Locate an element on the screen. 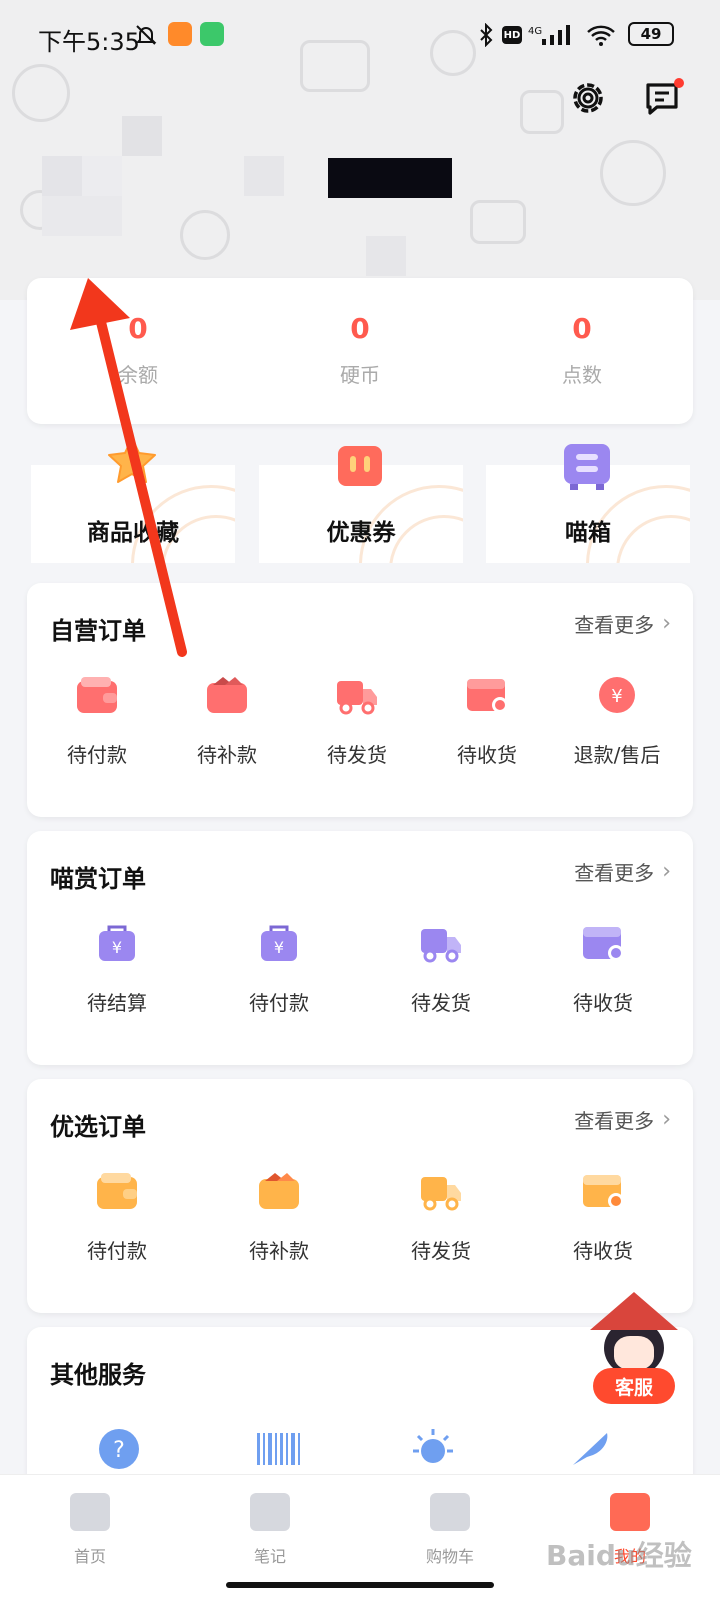  home-indicator is located at coordinates (360, 1585).